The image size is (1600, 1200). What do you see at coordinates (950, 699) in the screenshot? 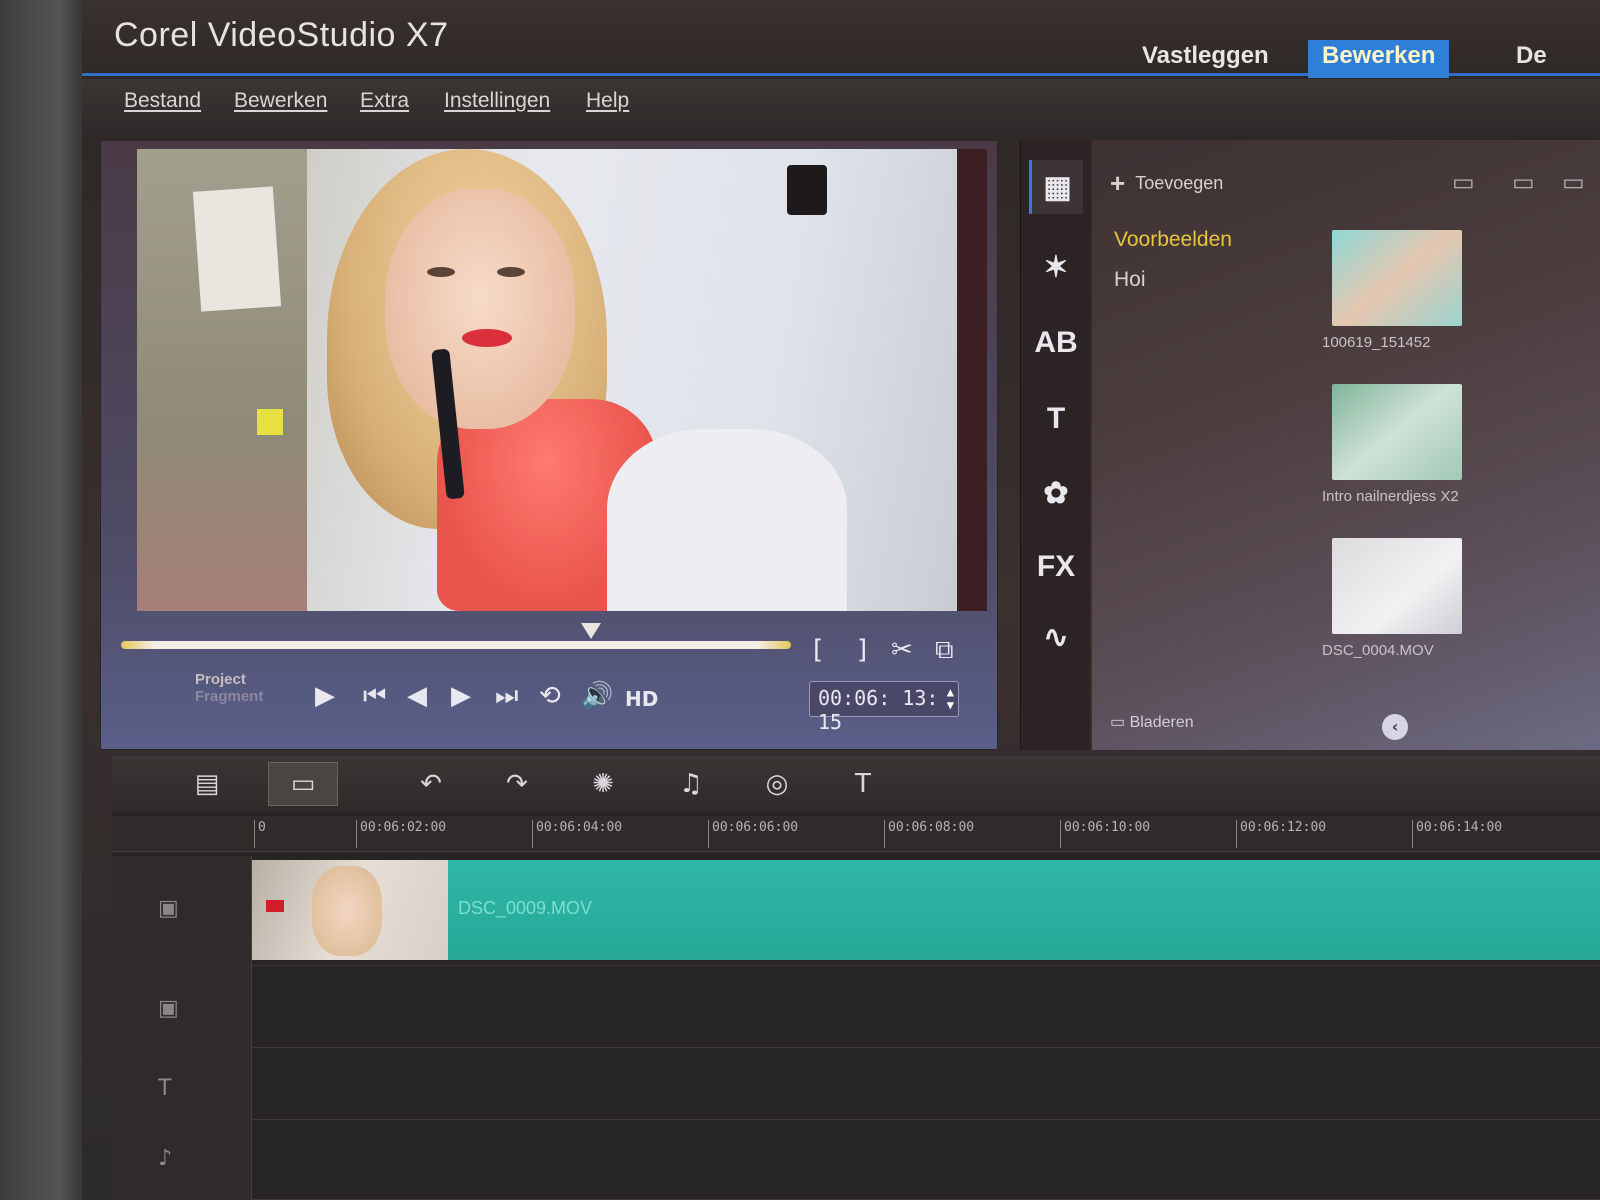
I see `timecode-stepper-icon: ▲ ▼` at bounding box center [950, 699].